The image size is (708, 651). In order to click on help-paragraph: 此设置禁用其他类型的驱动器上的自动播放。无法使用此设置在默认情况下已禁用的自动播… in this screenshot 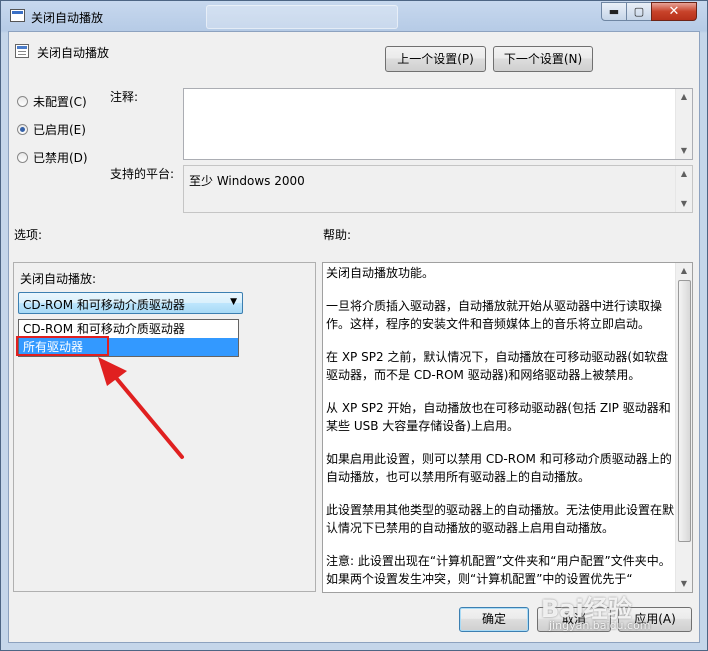, I will do `click(500, 519)`.